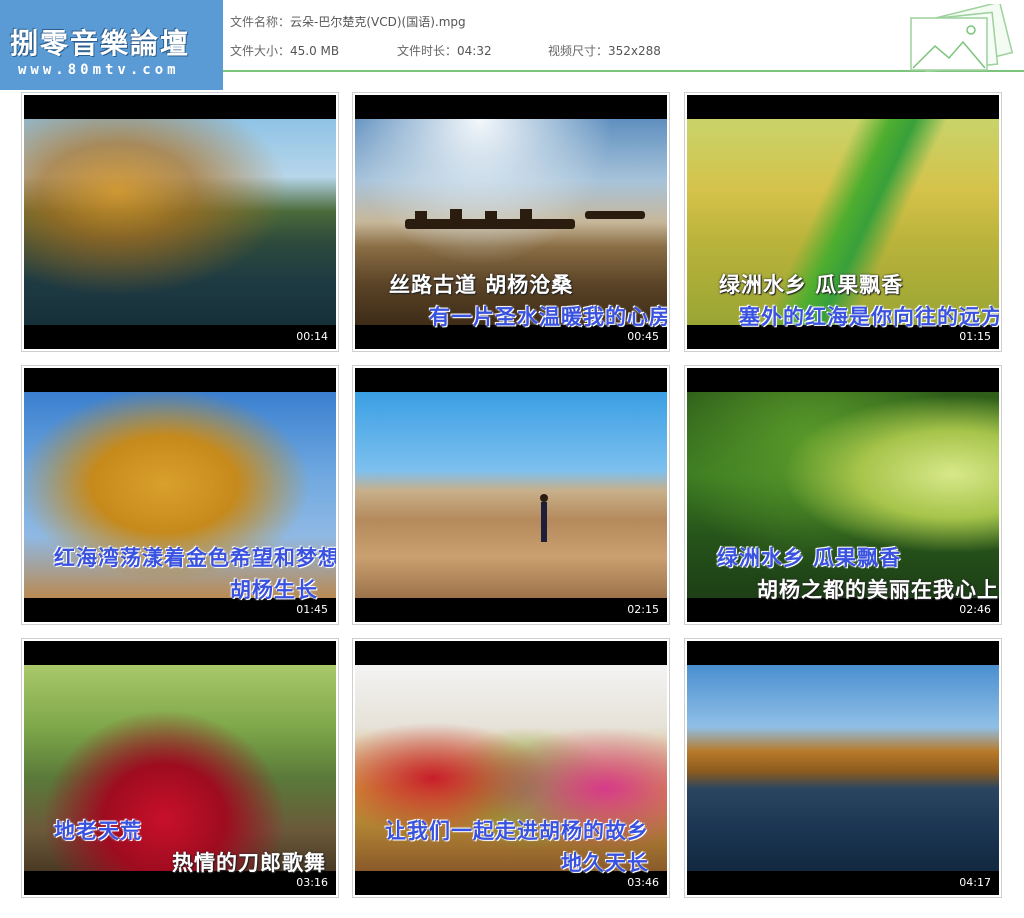 The image size is (1024, 918). What do you see at coordinates (869, 317) in the screenshot?
I see `lyric-line-2: 塞外的红海是你向往的远方` at bounding box center [869, 317].